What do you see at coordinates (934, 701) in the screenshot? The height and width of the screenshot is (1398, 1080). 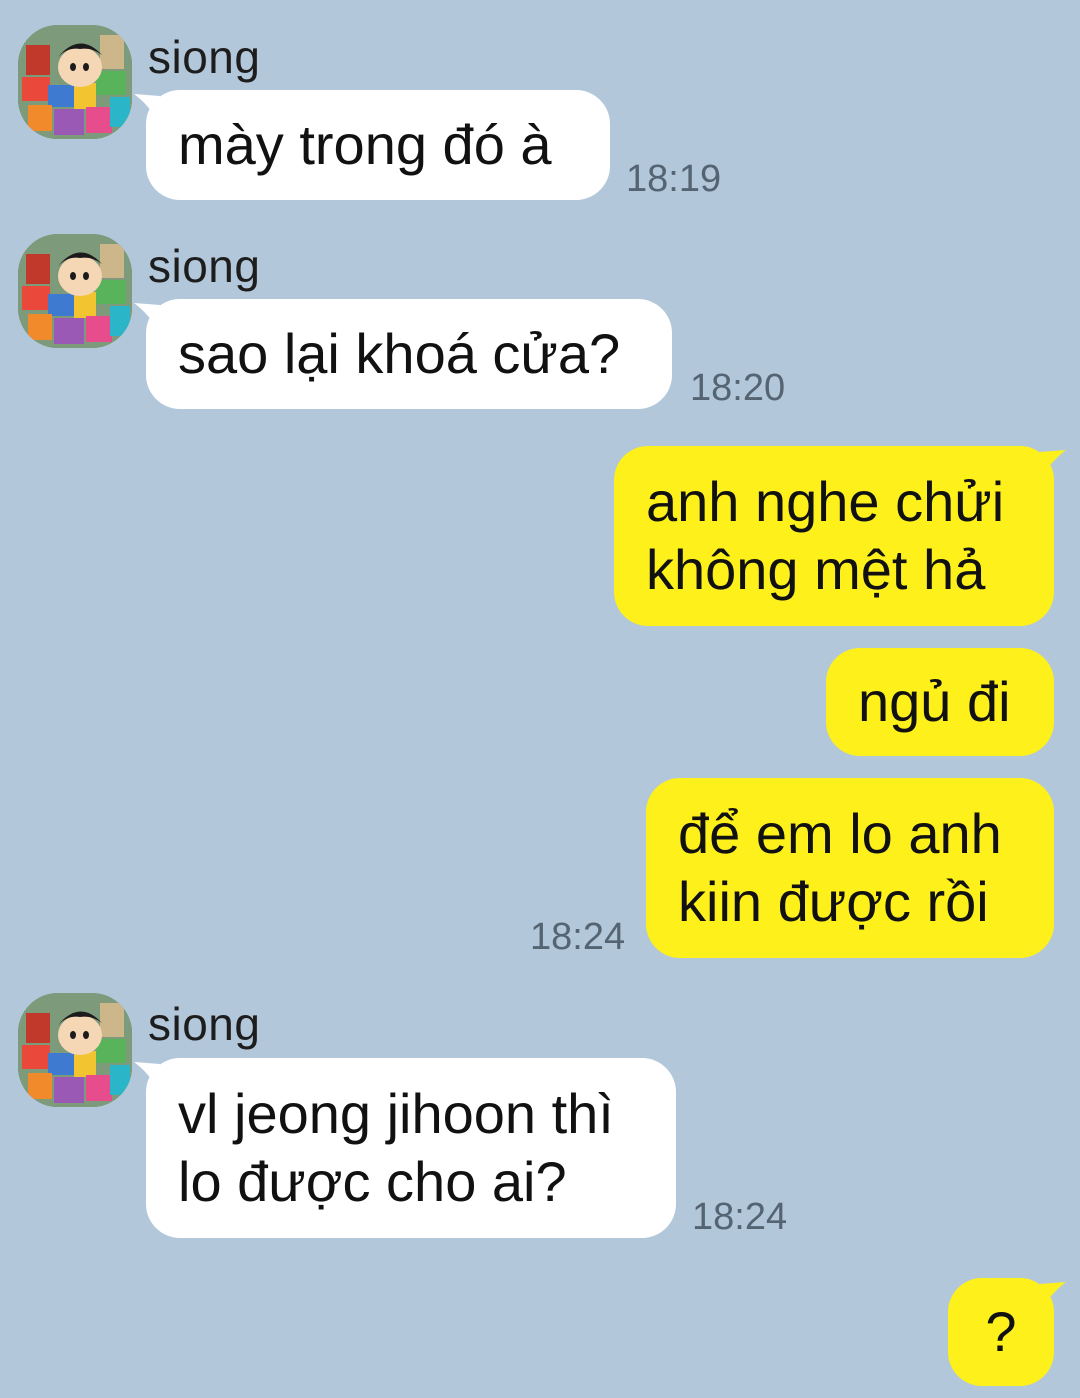 I see `message-text: ngủ đi` at bounding box center [934, 701].